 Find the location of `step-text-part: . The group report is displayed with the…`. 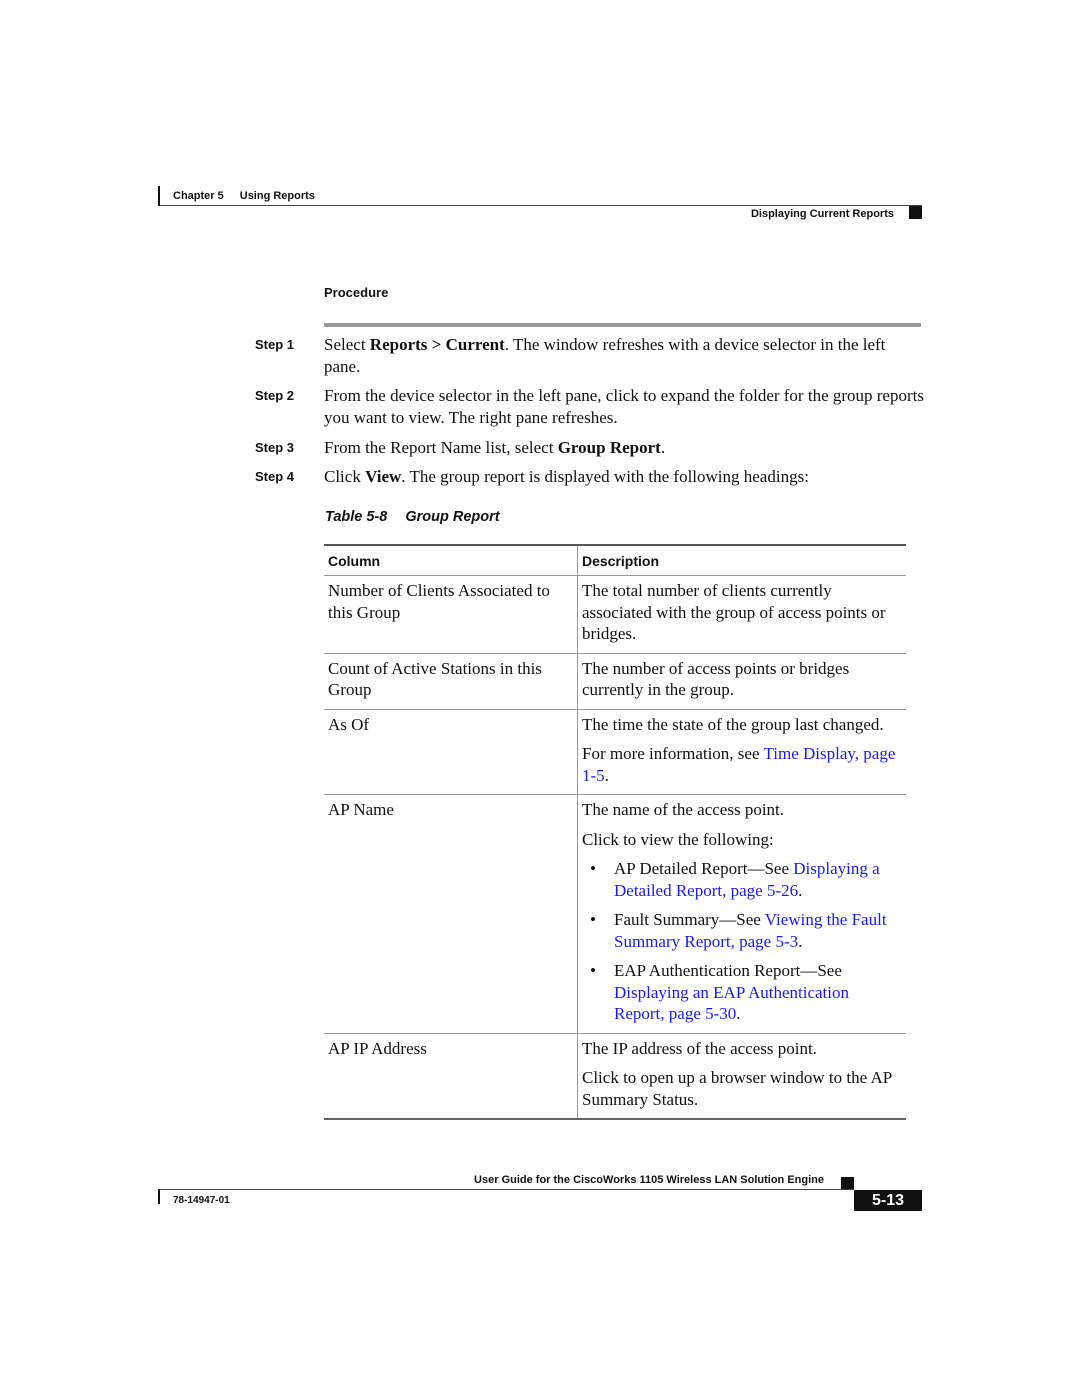

step-text-part: . The group report is displayed with the… is located at coordinates (605, 476).